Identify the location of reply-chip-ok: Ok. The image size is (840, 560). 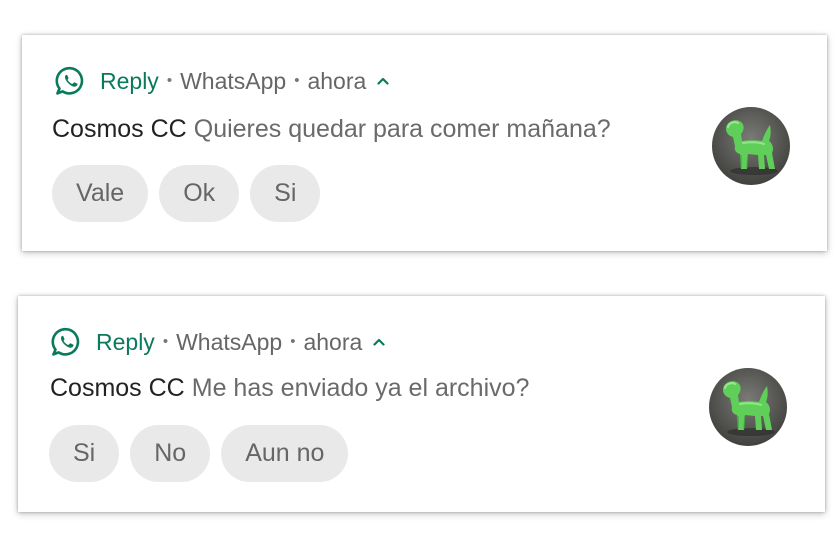
(199, 193).